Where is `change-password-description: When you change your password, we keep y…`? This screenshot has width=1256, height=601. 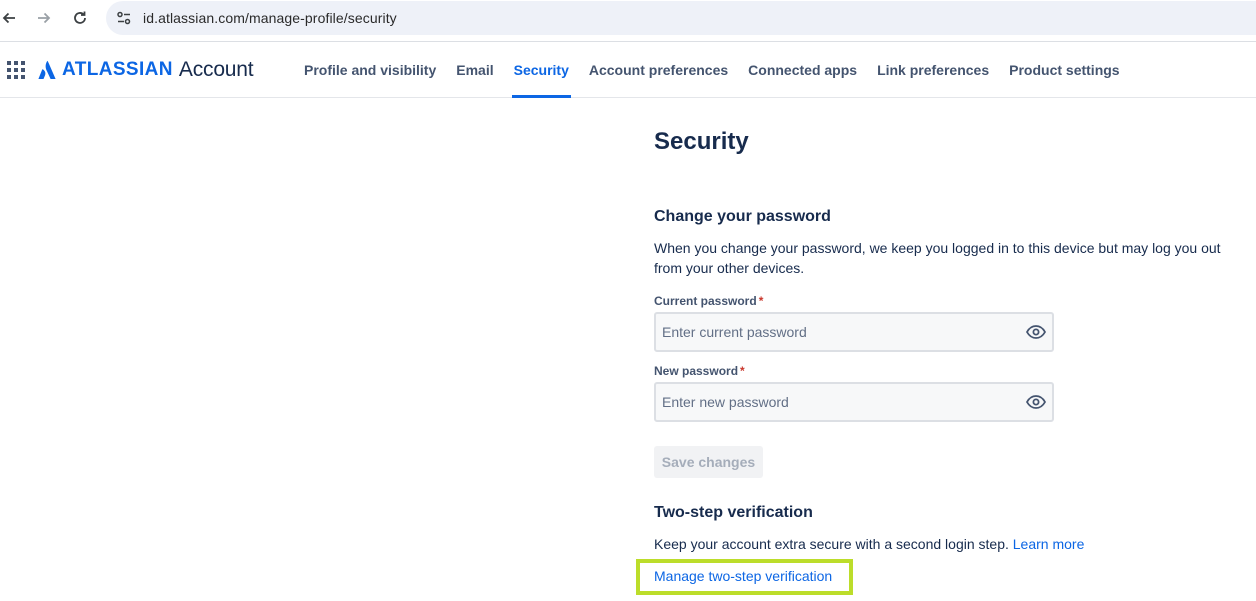 change-password-description: When you change your password, we keep y… is located at coordinates (937, 258).